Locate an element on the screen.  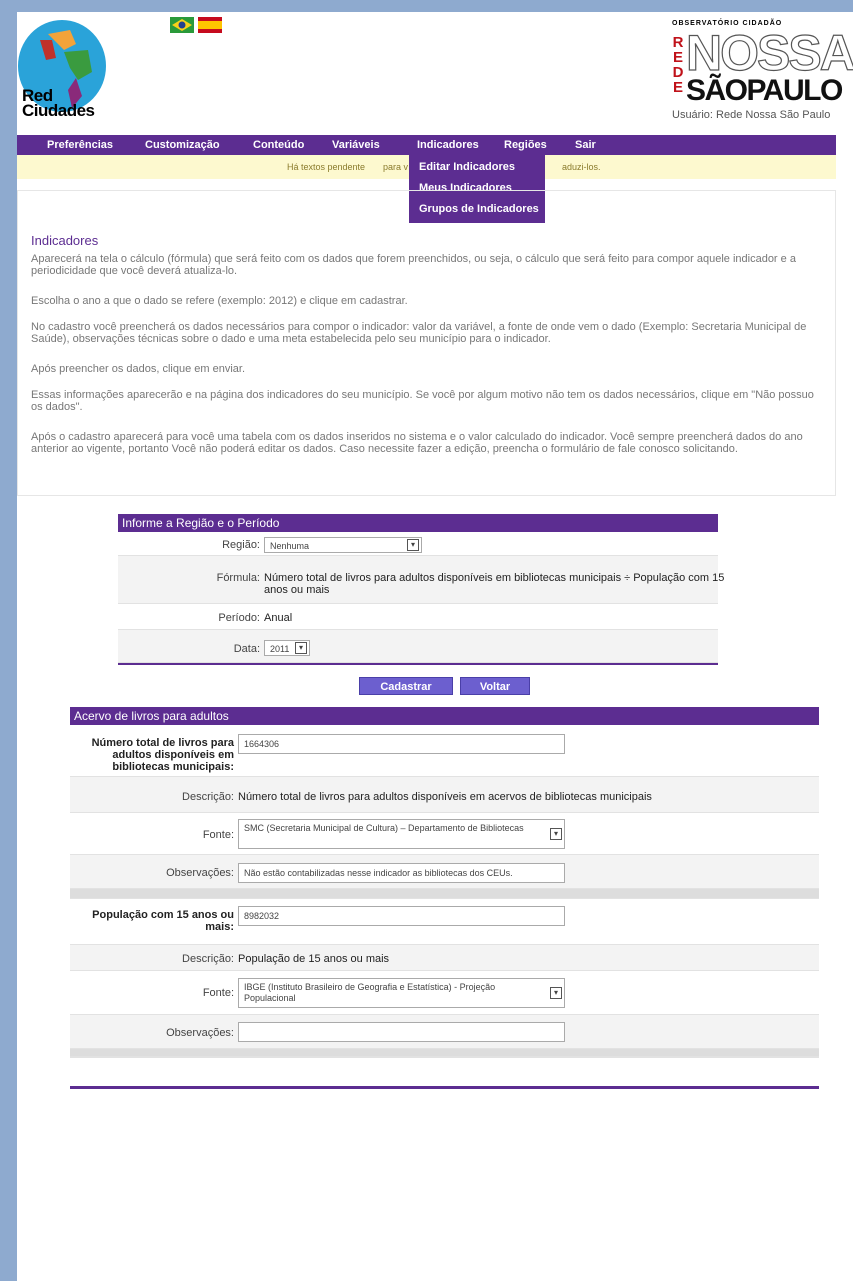
date-select: 2011 ▾ is located at coordinates (287, 648).